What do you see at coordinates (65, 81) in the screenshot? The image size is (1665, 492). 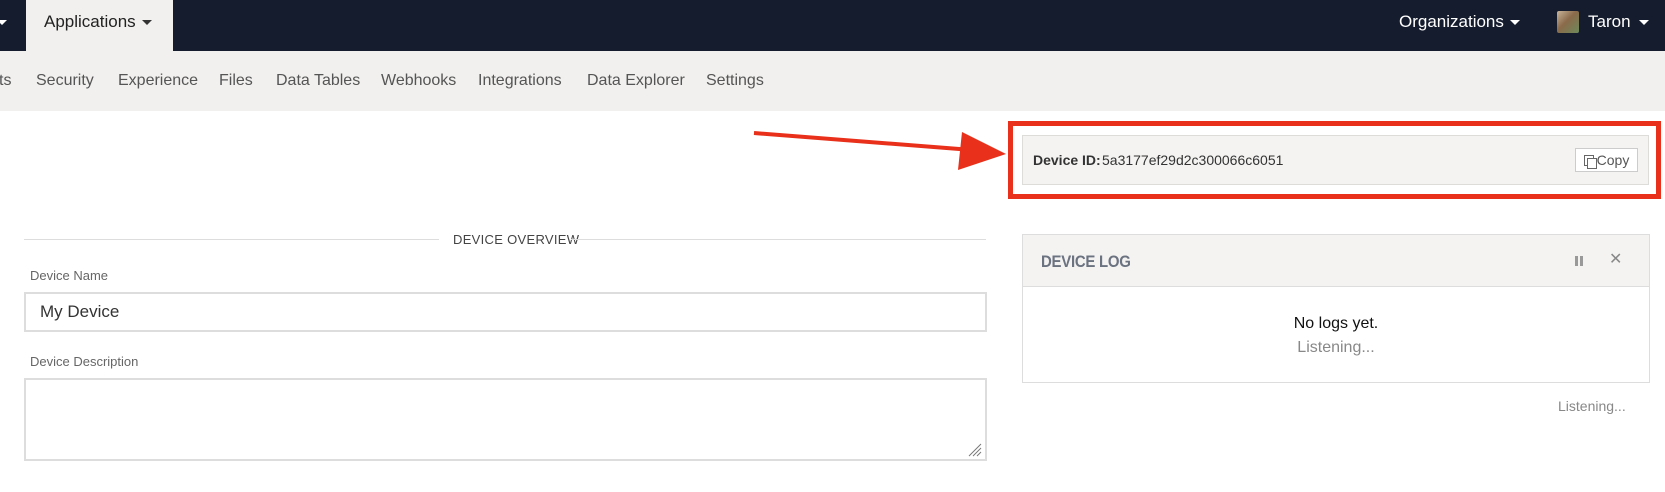 I see `subnav-item-security: Security` at bounding box center [65, 81].